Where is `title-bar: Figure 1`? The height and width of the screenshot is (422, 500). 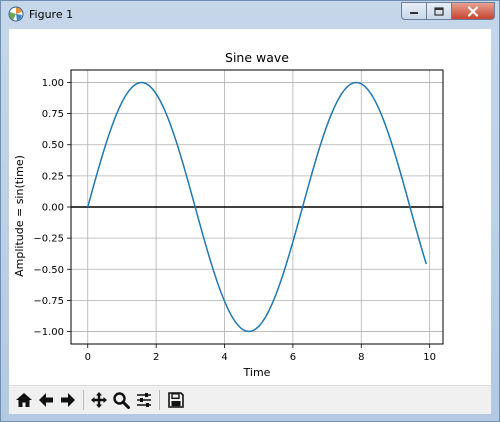 title-bar: Figure 1 is located at coordinates (250, 14).